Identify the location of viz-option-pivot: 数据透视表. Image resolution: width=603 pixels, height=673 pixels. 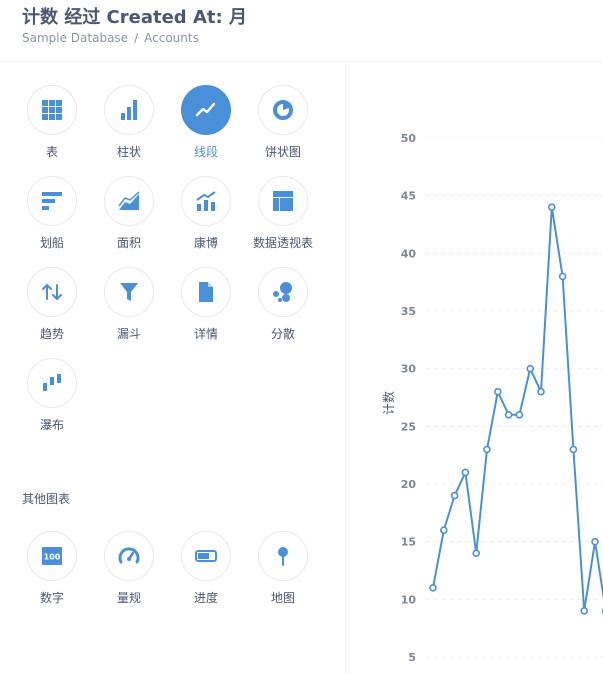
(283, 219).